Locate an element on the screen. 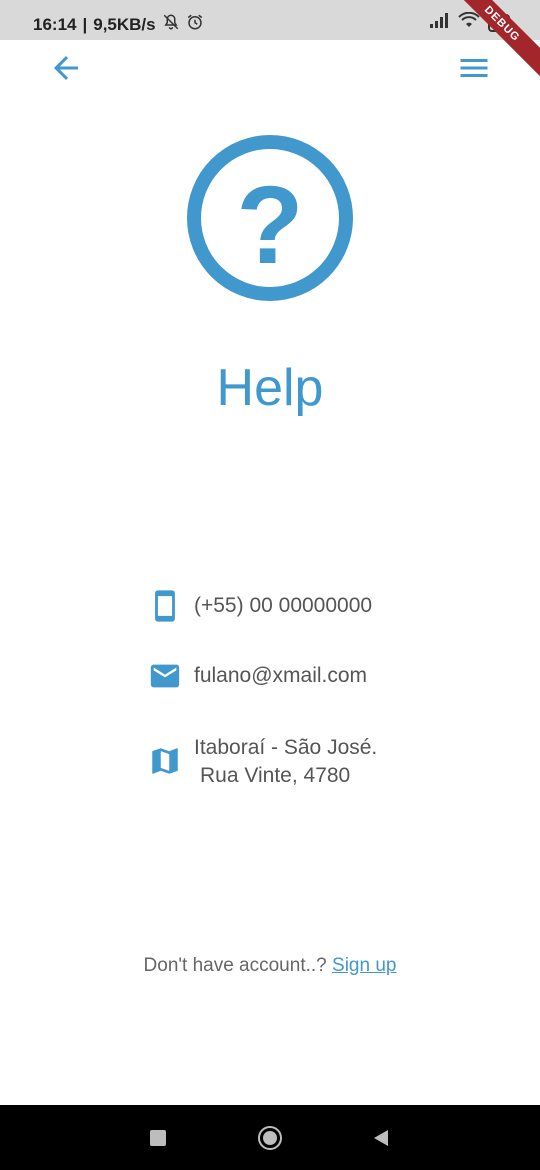 Image resolution: width=540 pixels, height=1170 pixels. help-circle-icon: ? is located at coordinates (270, 218).